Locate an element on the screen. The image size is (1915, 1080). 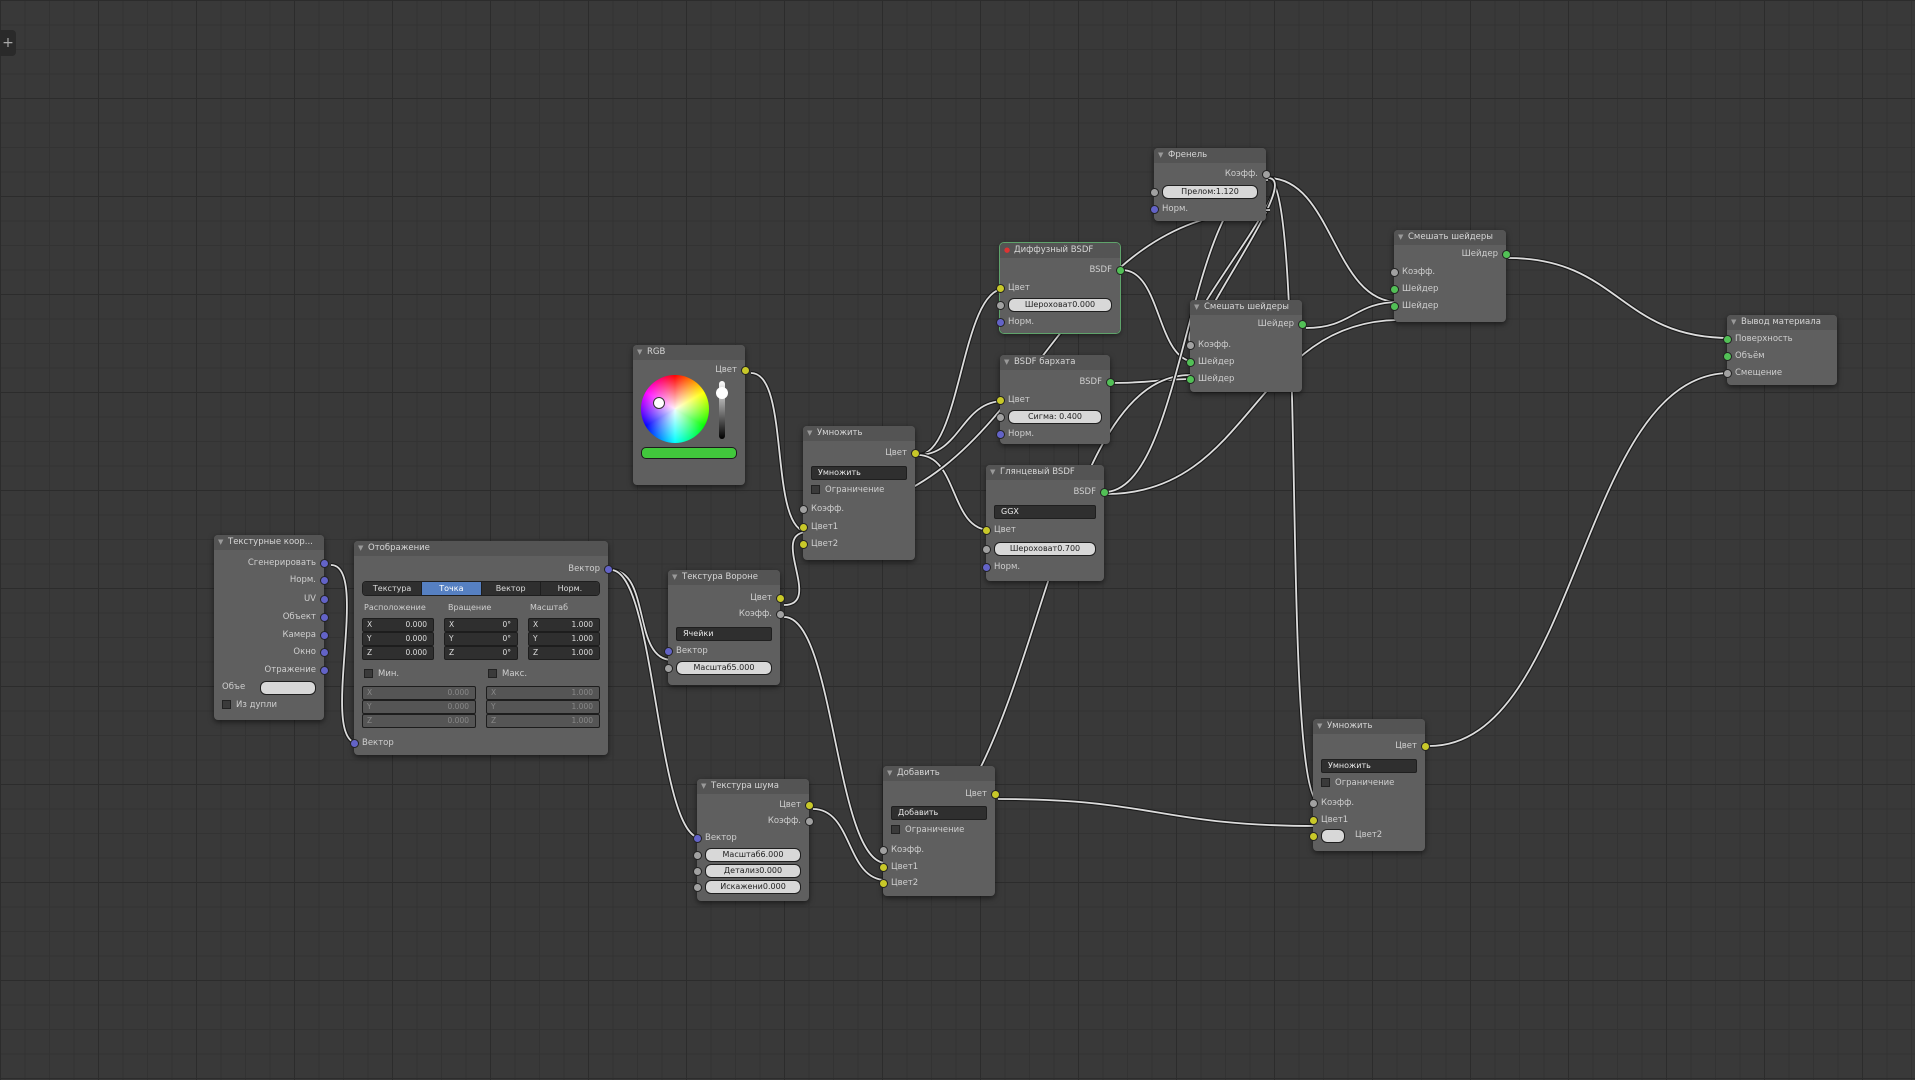
min-checkbox: Мин. is located at coordinates (381, 674).